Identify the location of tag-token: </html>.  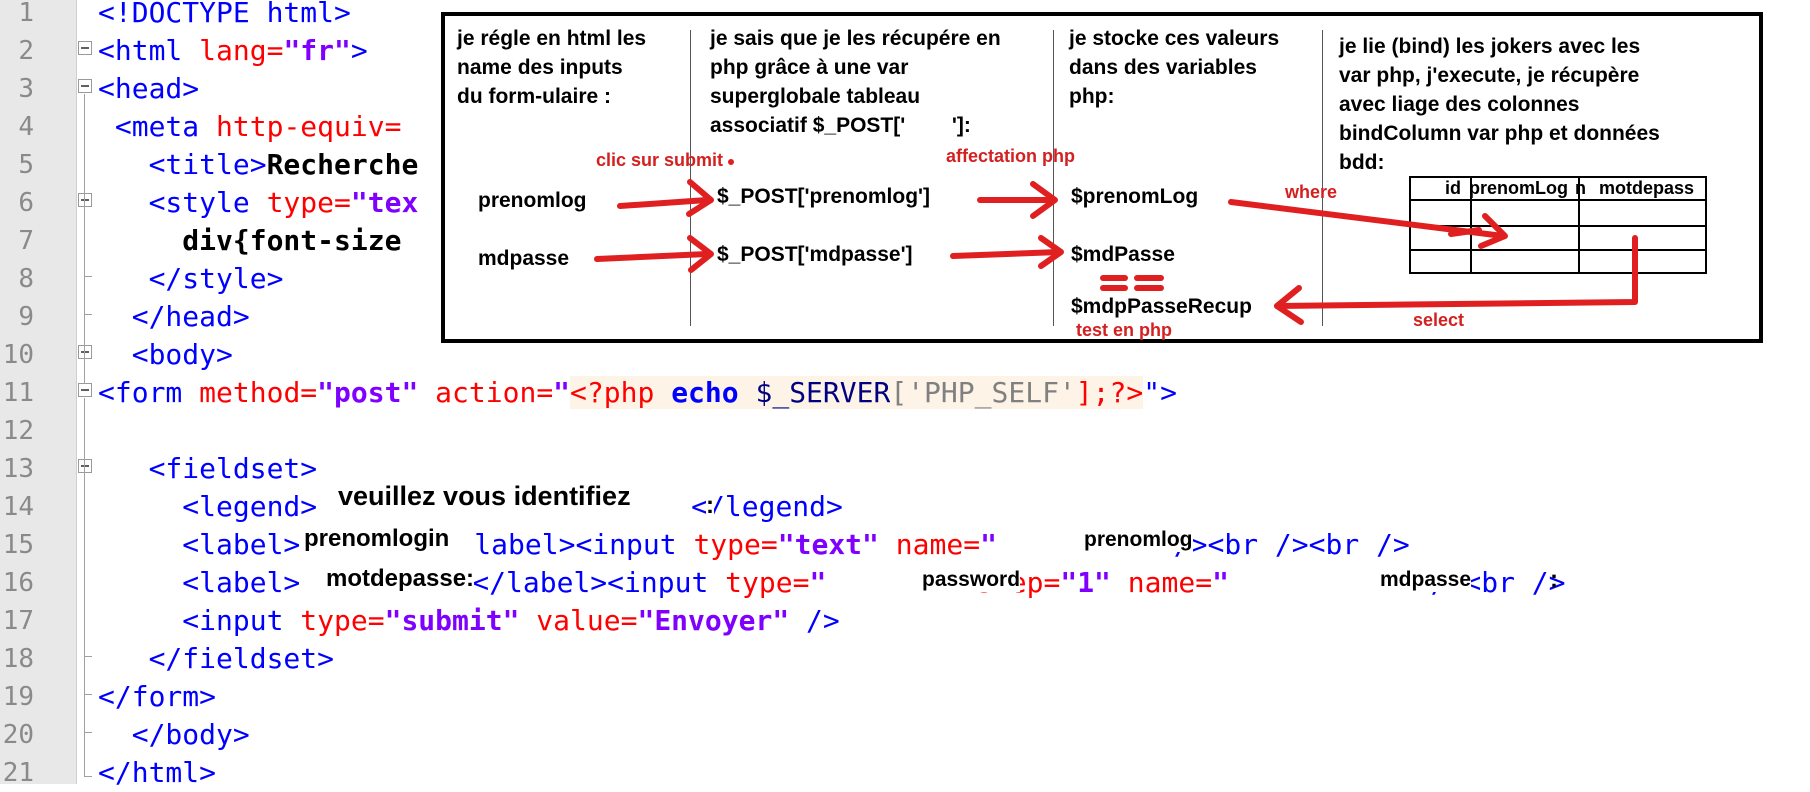
(157, 772).